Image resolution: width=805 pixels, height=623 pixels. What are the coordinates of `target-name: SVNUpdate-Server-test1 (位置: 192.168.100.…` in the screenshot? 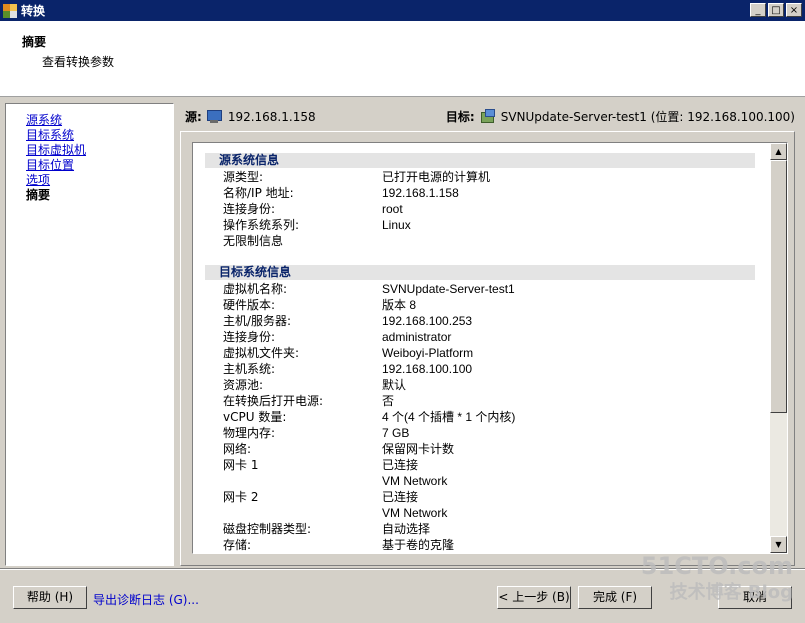 It's located at (647, 117).